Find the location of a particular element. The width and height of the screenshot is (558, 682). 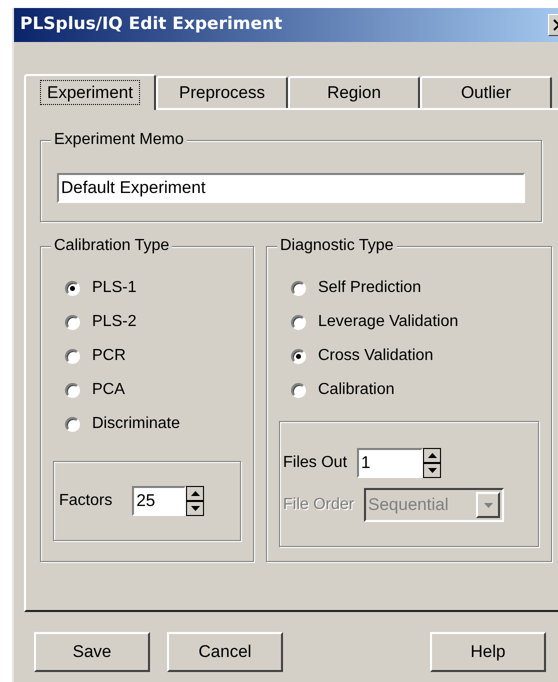

radio-label: Discriminate is located at coordinates (136, 424).